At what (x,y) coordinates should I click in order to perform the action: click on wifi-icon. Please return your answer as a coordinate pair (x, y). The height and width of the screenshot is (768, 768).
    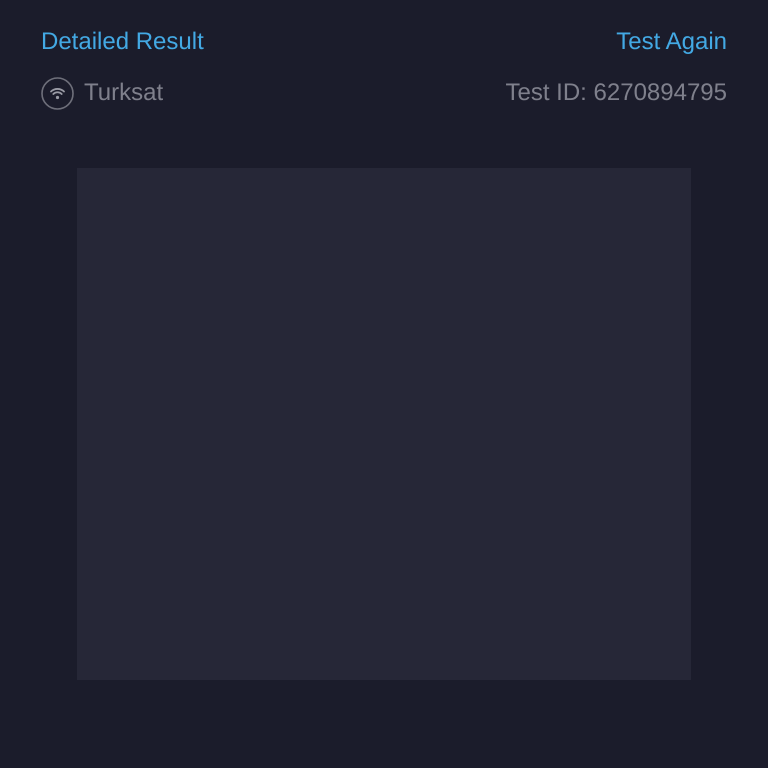
    Looking at the image, I should click on (57, 93).